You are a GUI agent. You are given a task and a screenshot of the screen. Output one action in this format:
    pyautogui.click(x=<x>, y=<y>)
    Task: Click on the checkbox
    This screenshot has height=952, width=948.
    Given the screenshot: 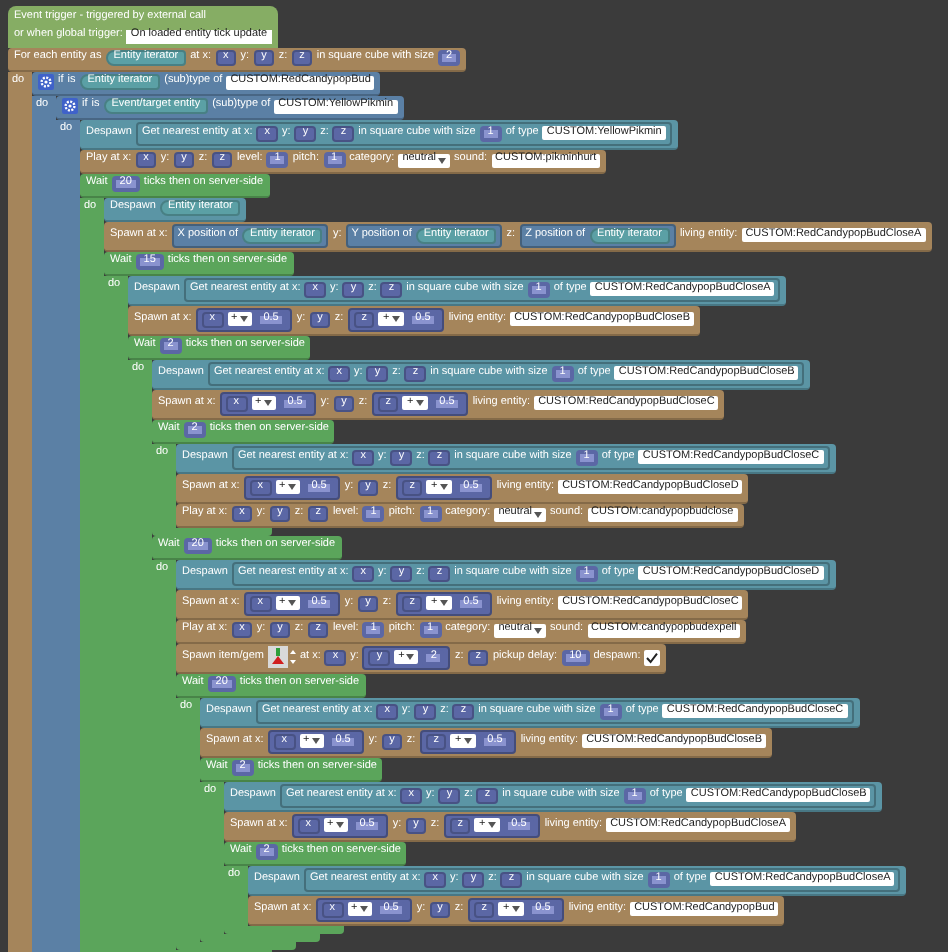 What is the action you would take?
    pyautogui.click(x=652, y=657)
    